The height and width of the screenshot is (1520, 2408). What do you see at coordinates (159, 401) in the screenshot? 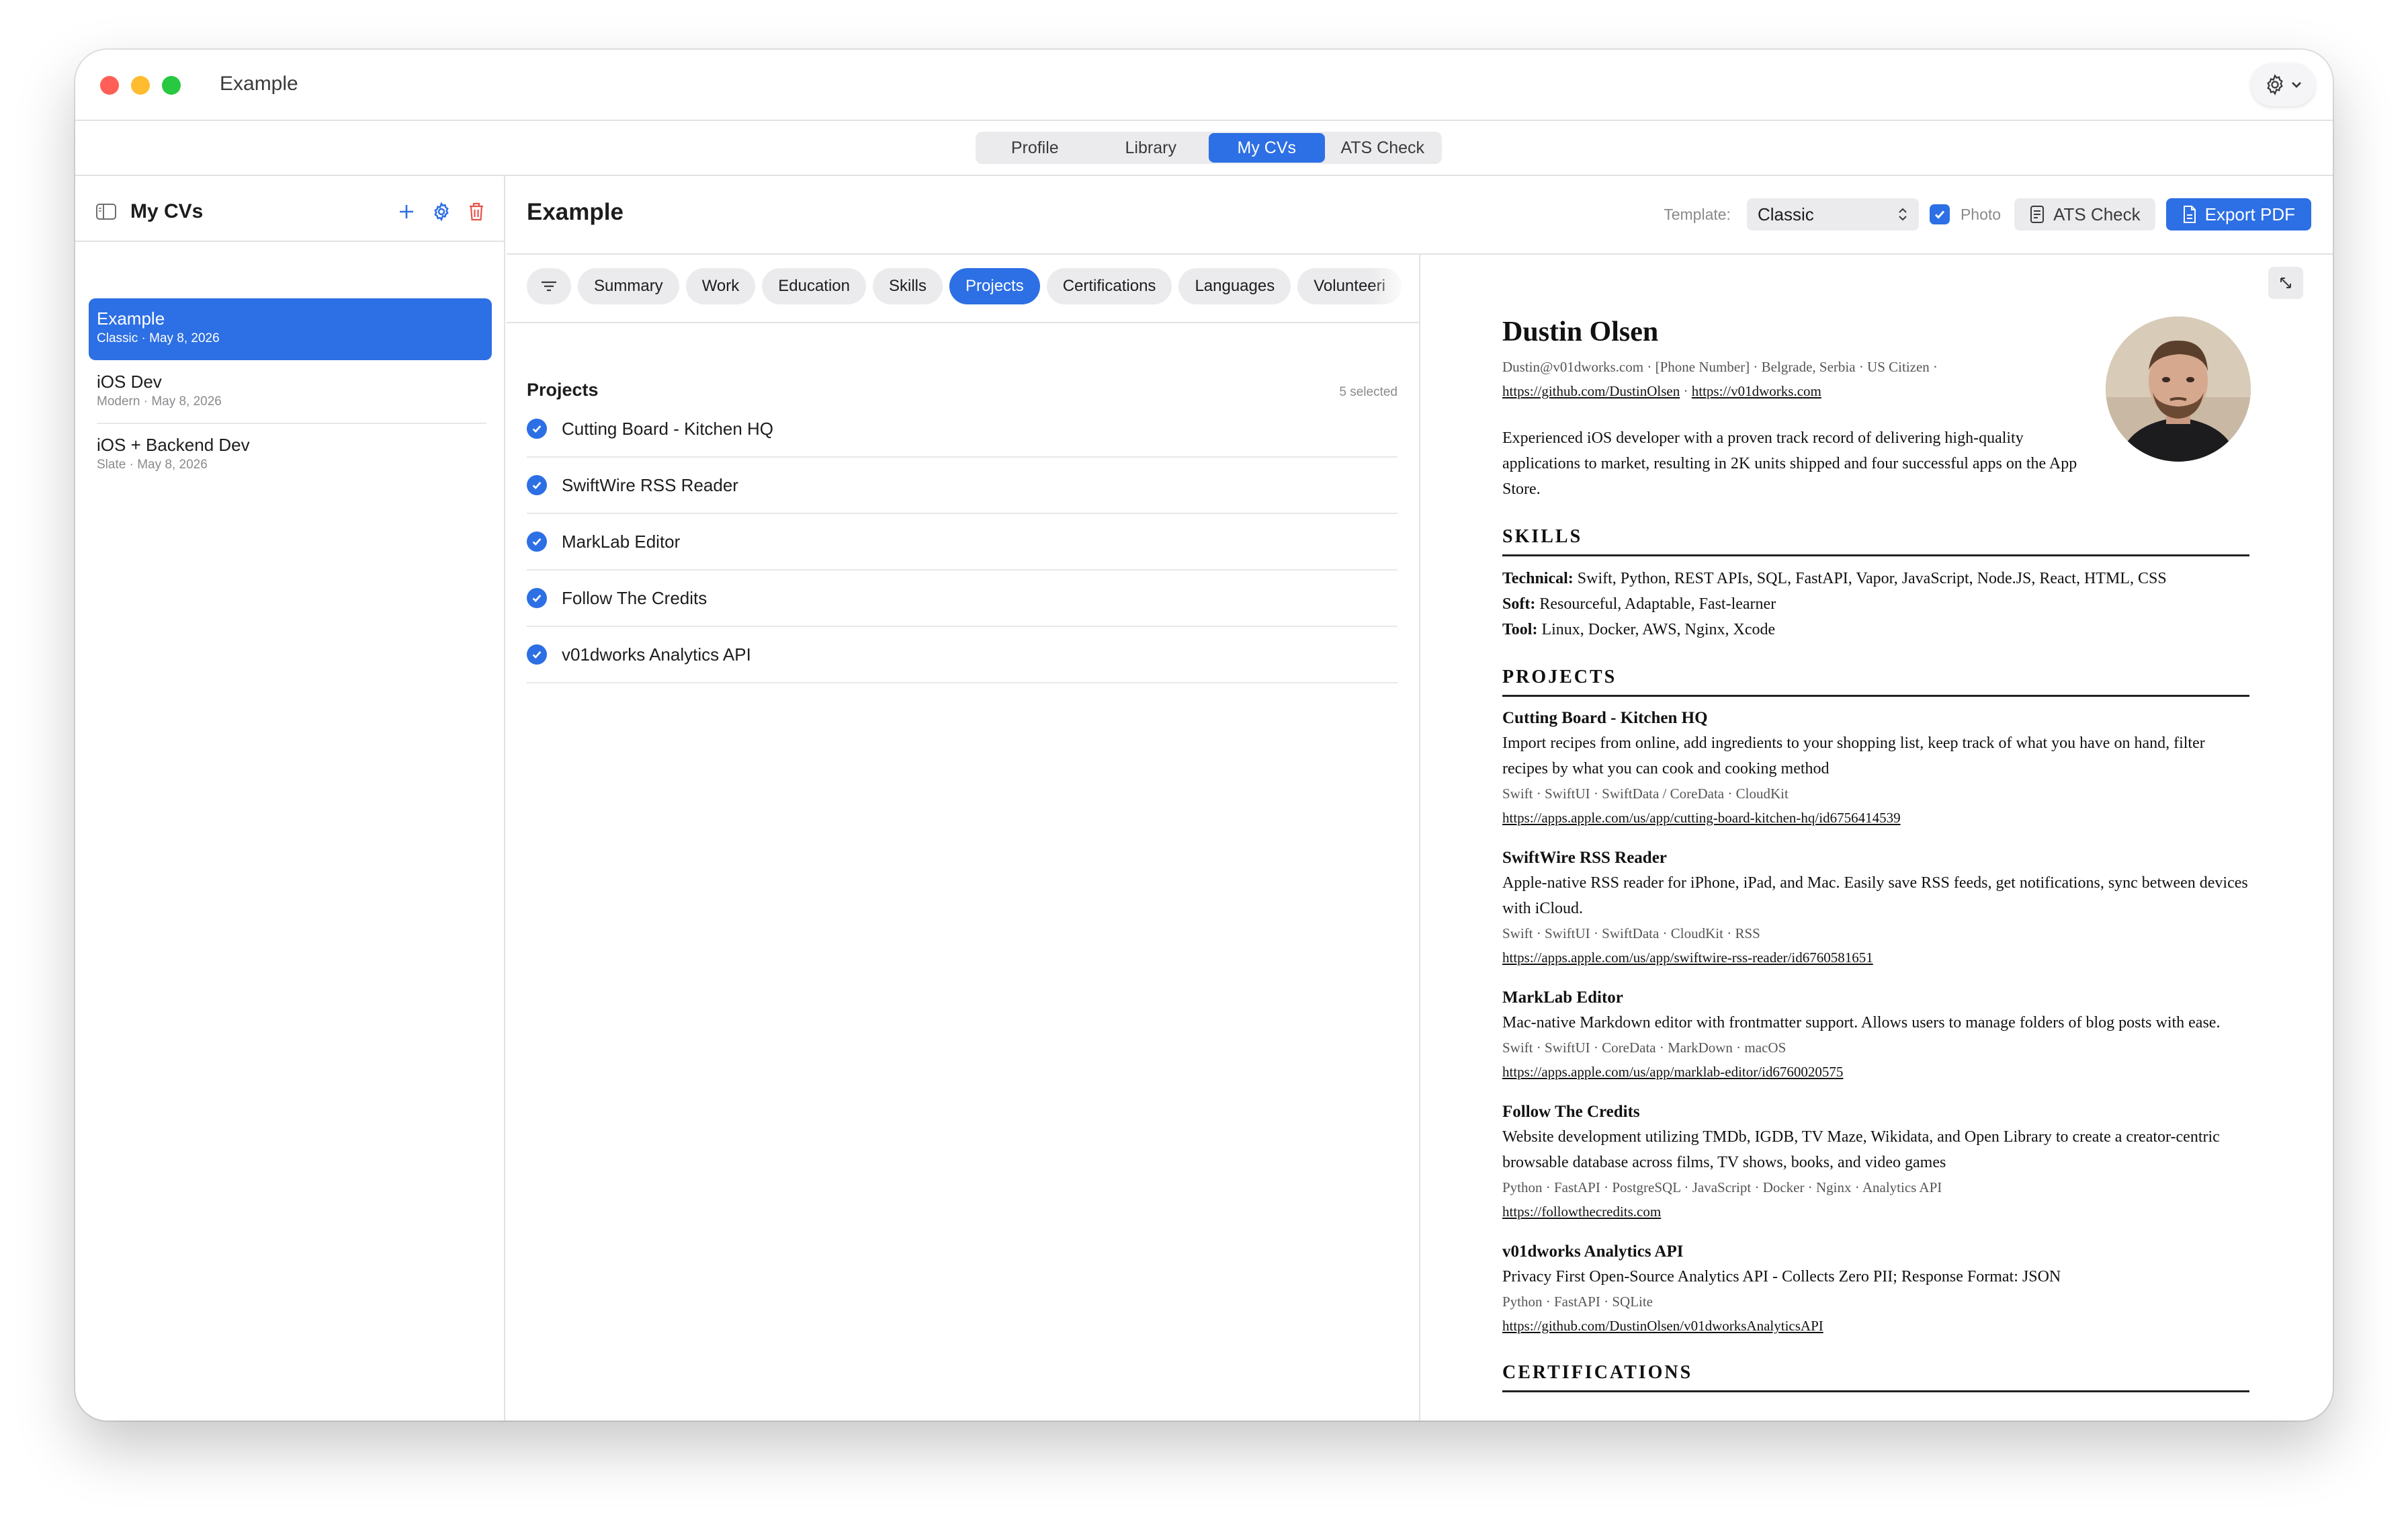
I see `cv-meta: Modern · May 8, 2026` at bounding box center [159, 401].